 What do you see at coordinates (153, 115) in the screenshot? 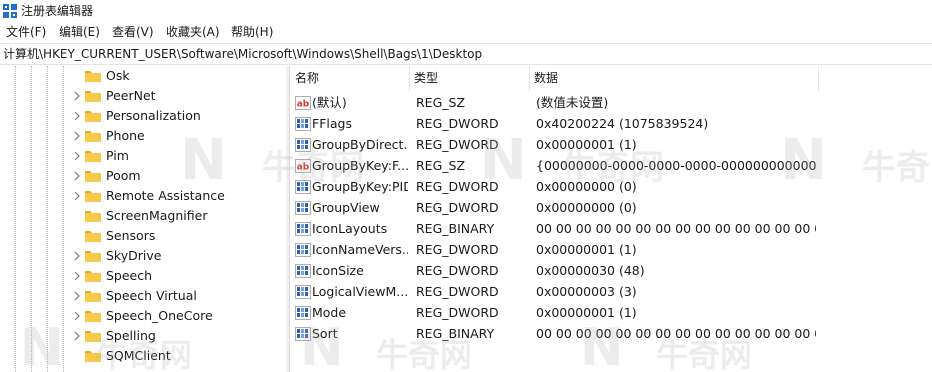
I see `tree-item-label: Personalization` at bounding box center [153, 115].